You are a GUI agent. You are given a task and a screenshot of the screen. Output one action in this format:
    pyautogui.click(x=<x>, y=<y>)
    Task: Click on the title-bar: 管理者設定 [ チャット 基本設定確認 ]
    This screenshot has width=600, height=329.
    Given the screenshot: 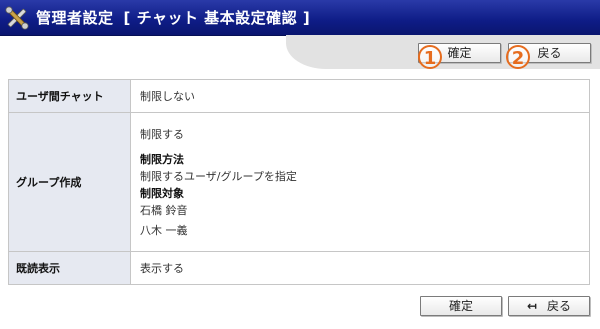 What is the action you would take?
    pyautogui.click(x=300, y=18)
    